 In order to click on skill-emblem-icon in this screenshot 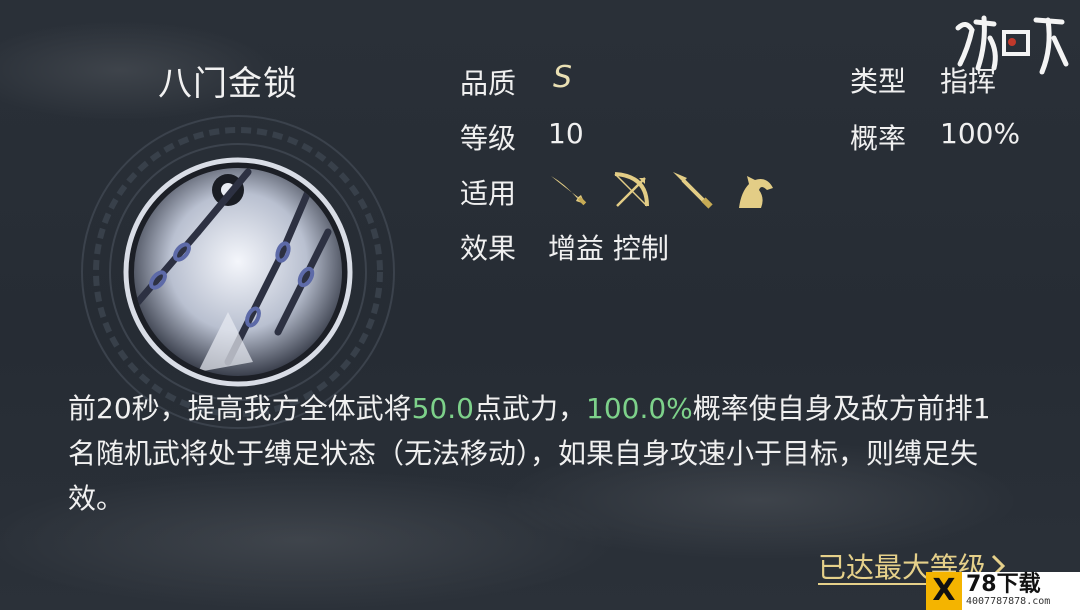, I will do `click(238, 272)`.